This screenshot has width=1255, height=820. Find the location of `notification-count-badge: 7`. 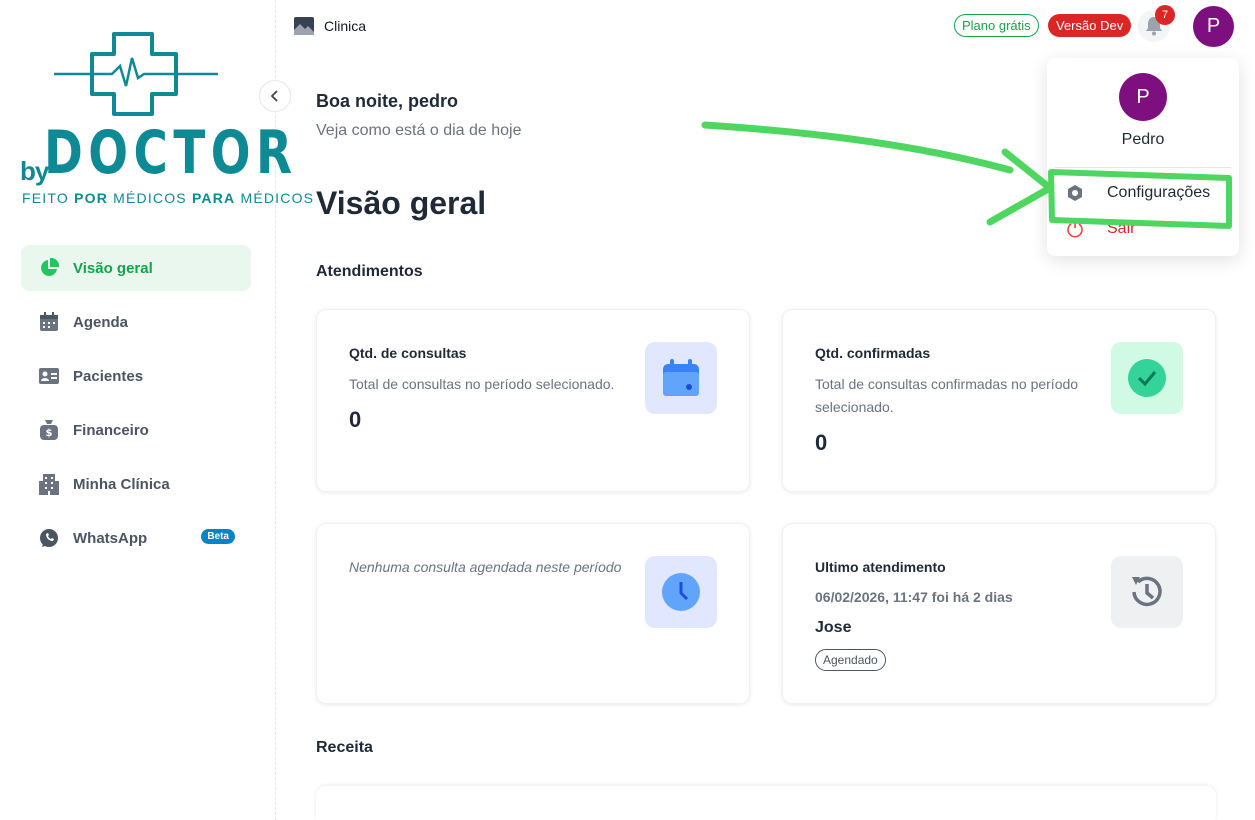

notification-count-badge: 7 is located at coordinates (1165, 15).